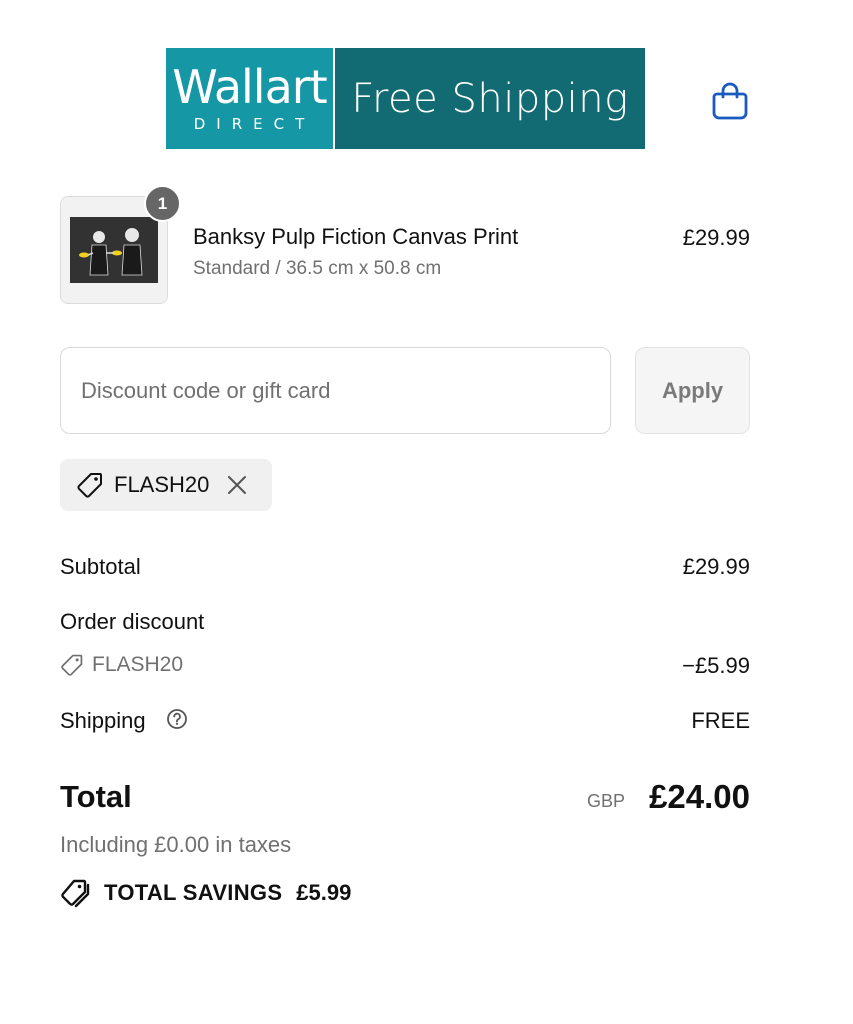 The height and width of the screenshot is (1024, 853). I want to click on store-banner: Wallart DIRECT Free Shipping, so click(405, 98).